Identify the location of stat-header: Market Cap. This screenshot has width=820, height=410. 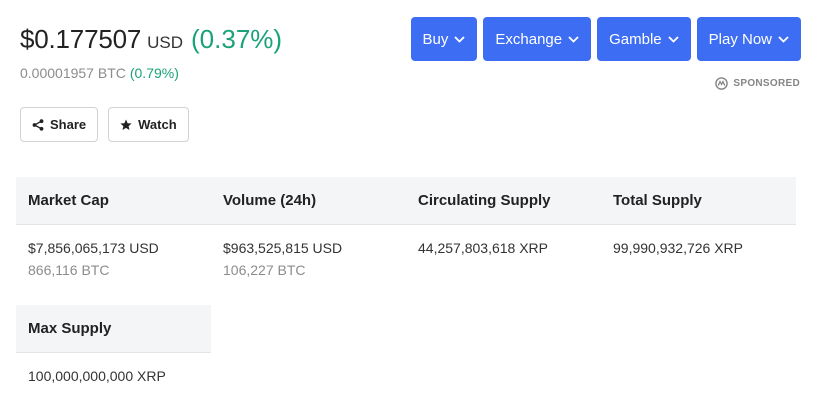
(113, 201).